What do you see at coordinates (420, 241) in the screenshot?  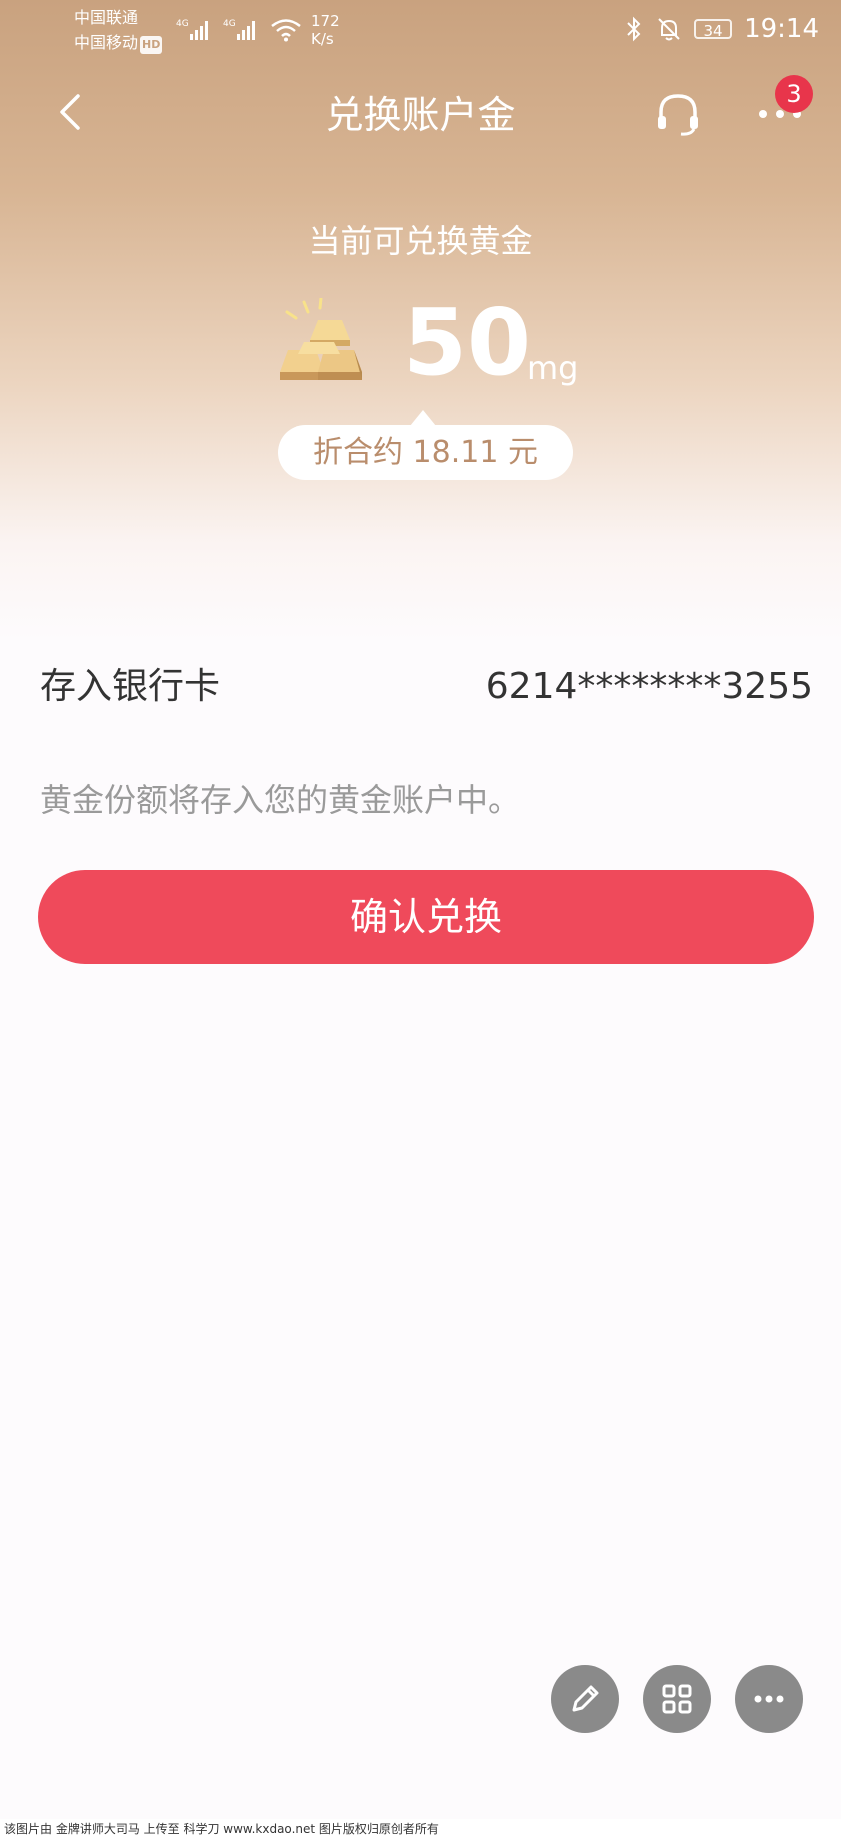 I see `available-gold-label: 当前可兑换黄金` at bounding box center [420, 241].